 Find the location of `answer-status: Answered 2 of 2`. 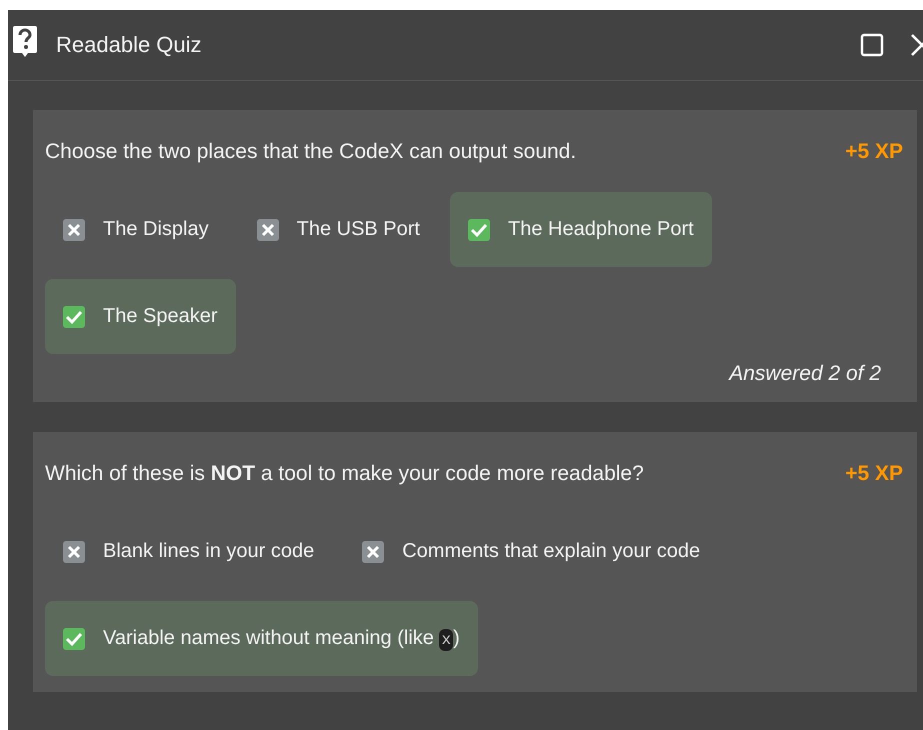

answer-status: Answered 2 of 2 is located at coordinates (805, 373).